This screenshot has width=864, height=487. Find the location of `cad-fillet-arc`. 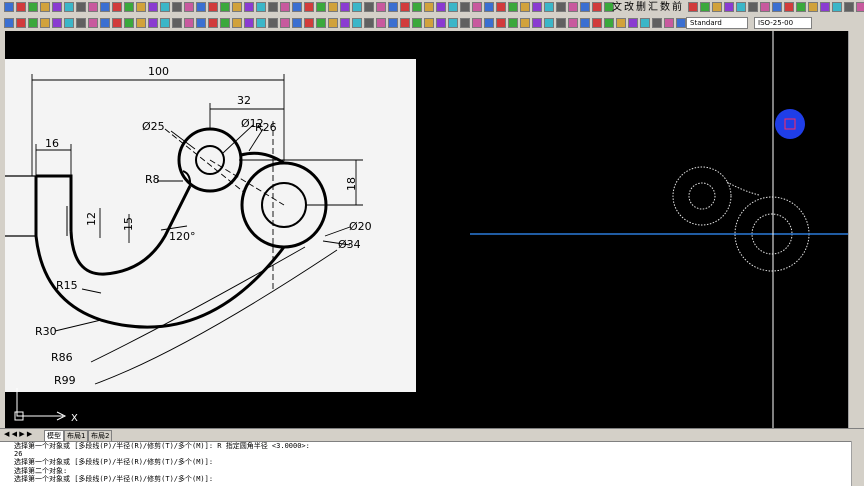

cad-fillet-arc is located at coordinates (743, 188).